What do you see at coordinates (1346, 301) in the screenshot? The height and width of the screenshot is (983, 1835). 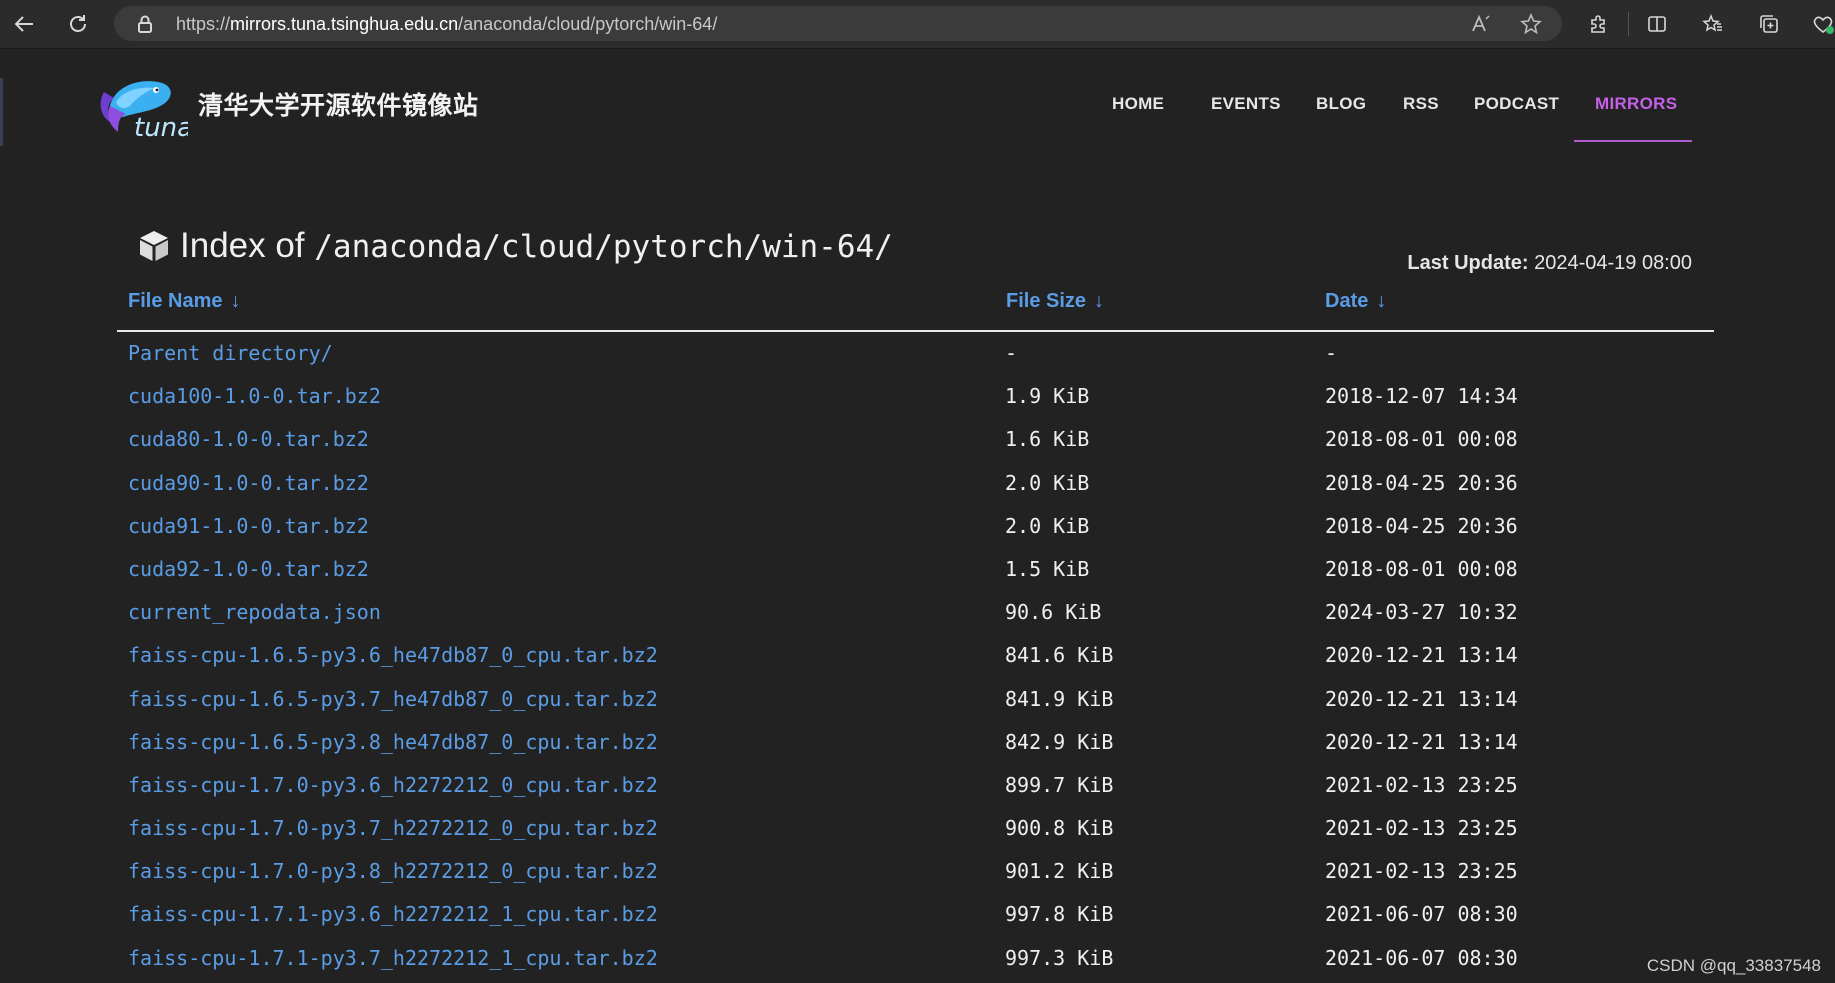 I see `header-date: Date` at bounding box center [1346, 301].